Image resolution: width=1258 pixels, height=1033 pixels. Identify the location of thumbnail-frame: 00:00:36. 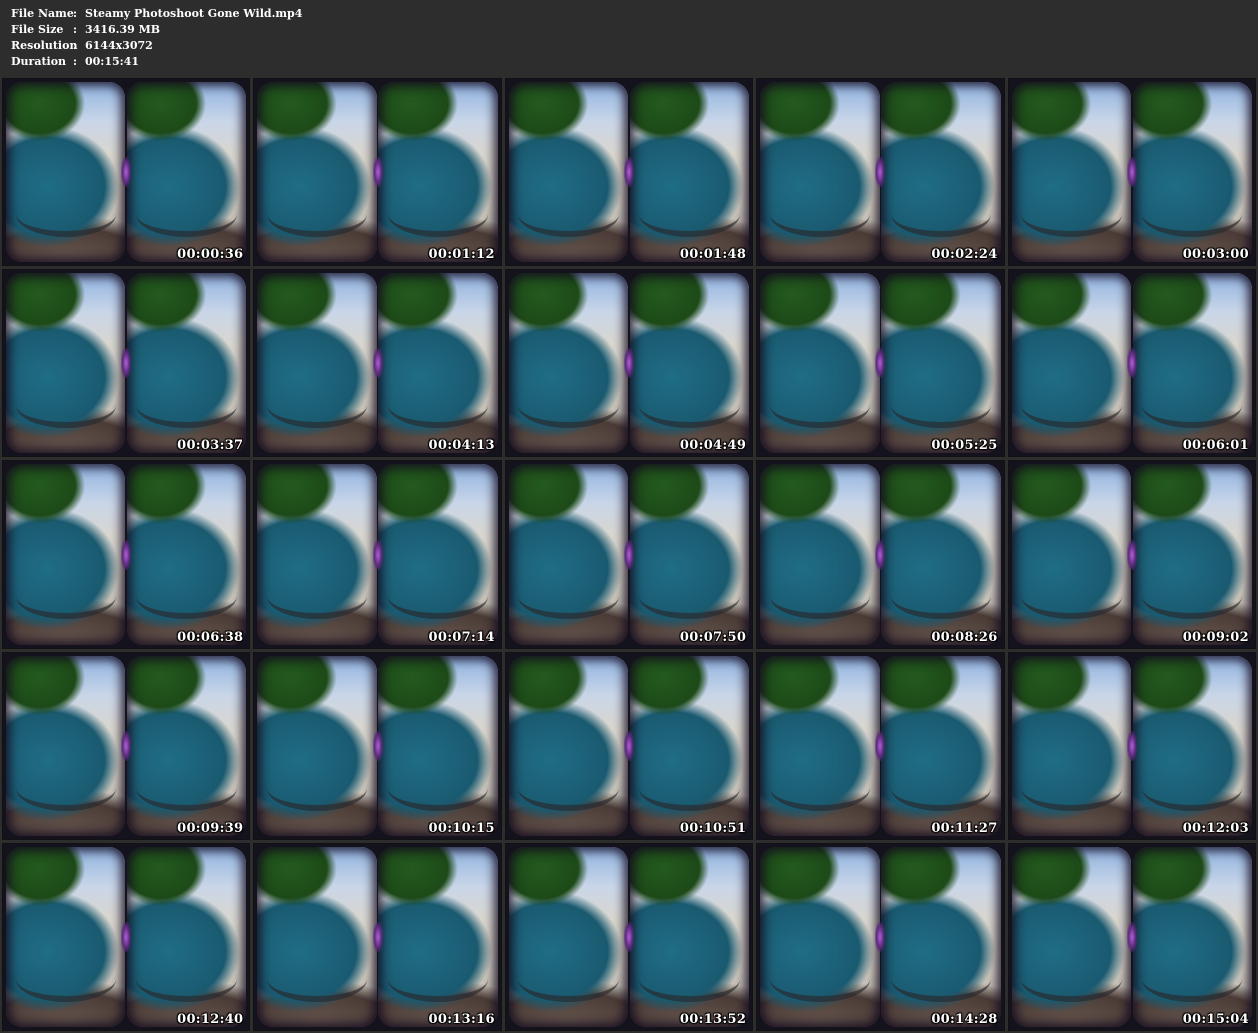
(126, 172).